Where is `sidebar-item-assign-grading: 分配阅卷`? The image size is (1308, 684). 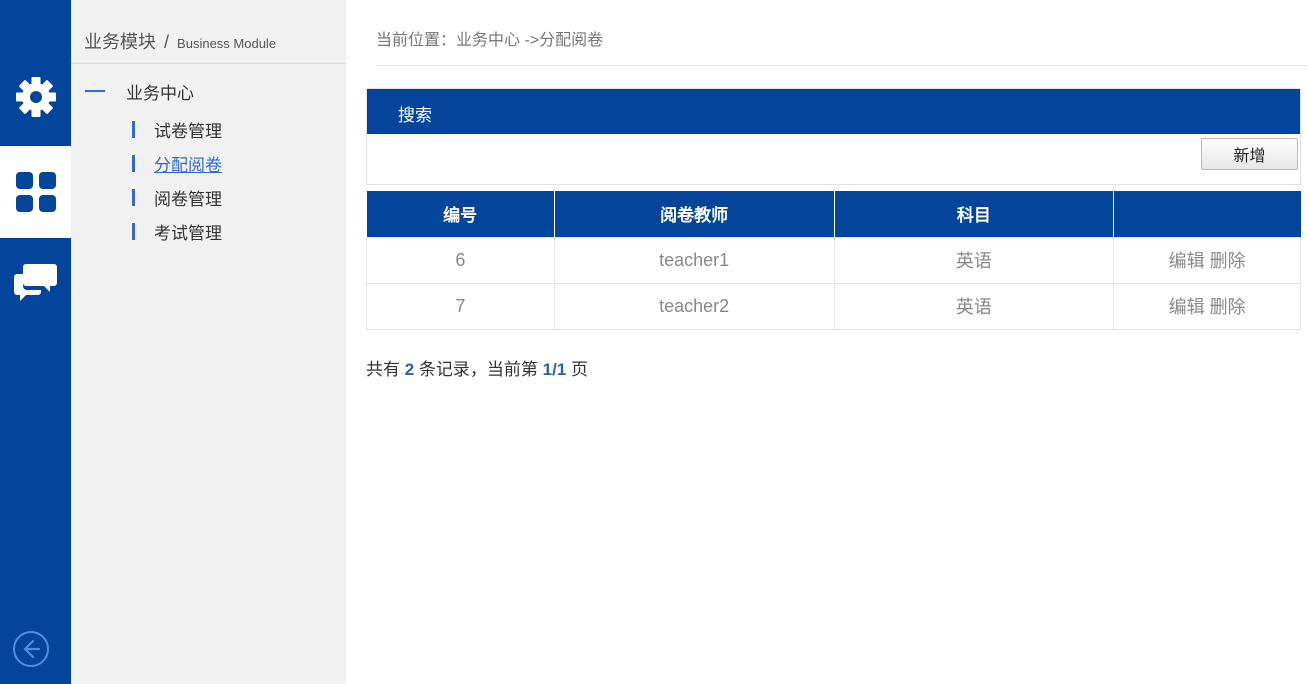 sidebar-item-assign-grading: 分配阅卷 is located at coordinates (177, 163).